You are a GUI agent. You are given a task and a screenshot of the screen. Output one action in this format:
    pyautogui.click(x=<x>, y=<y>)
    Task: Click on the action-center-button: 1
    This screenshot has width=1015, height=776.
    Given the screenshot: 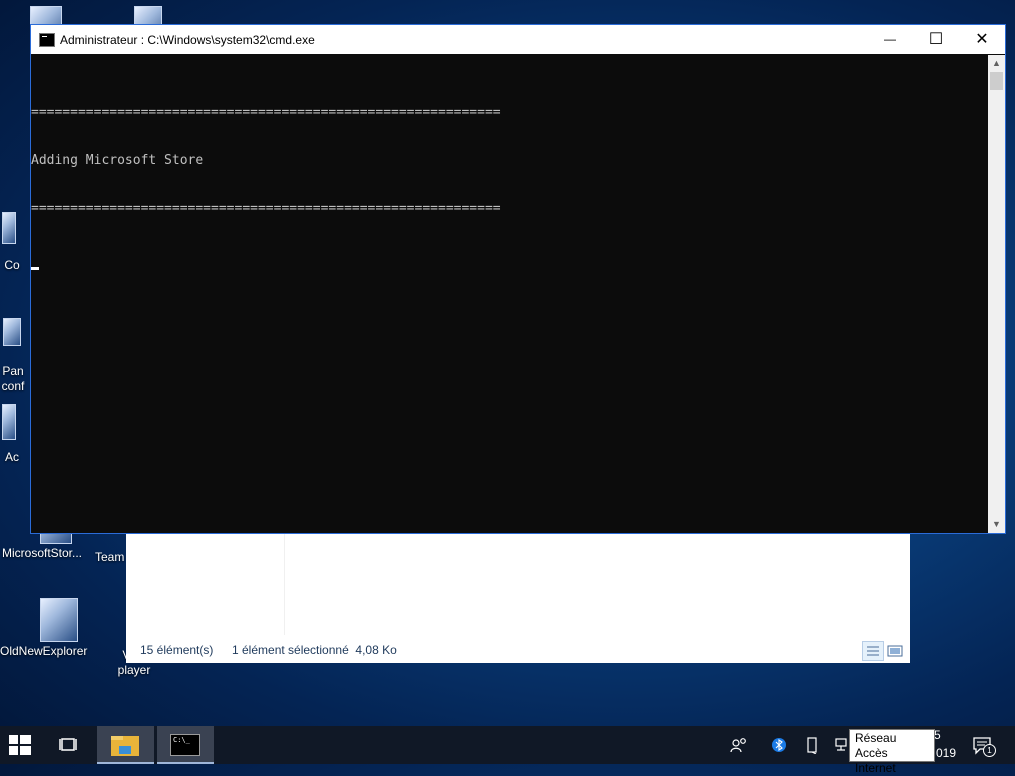 What is the action you would take?
    pyautogui.click(x=984, y=746)
    